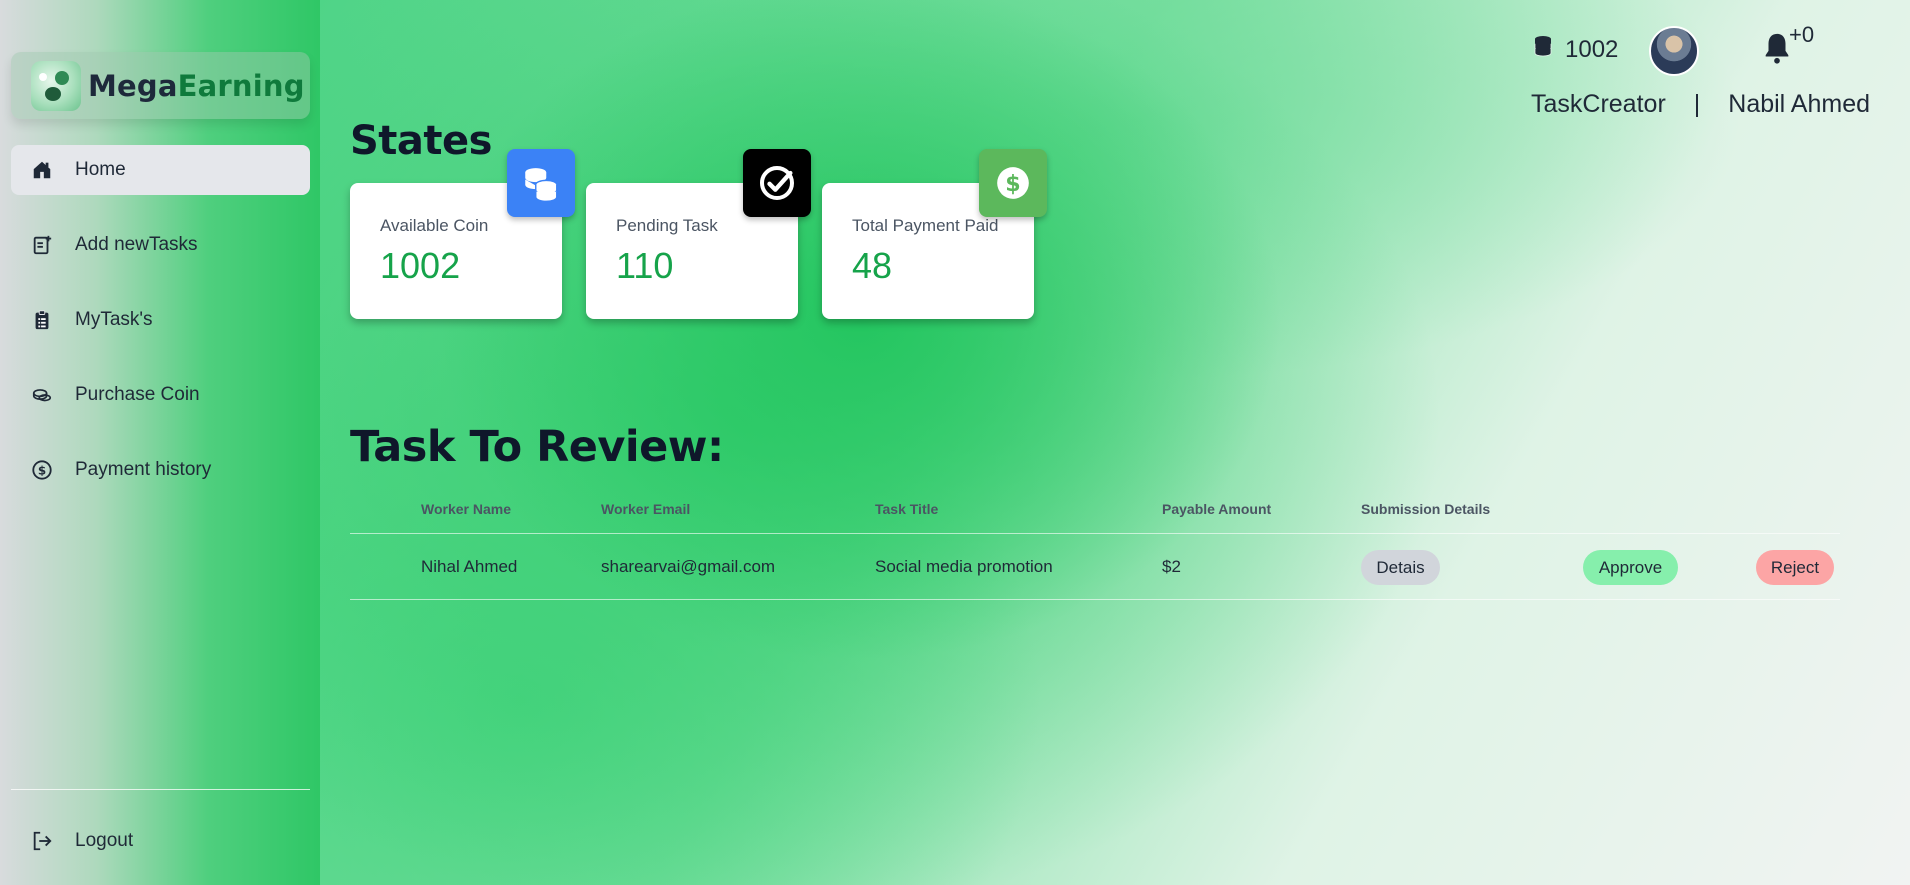  I want to click on brand-name-part1: Mega, so click(133, 85).